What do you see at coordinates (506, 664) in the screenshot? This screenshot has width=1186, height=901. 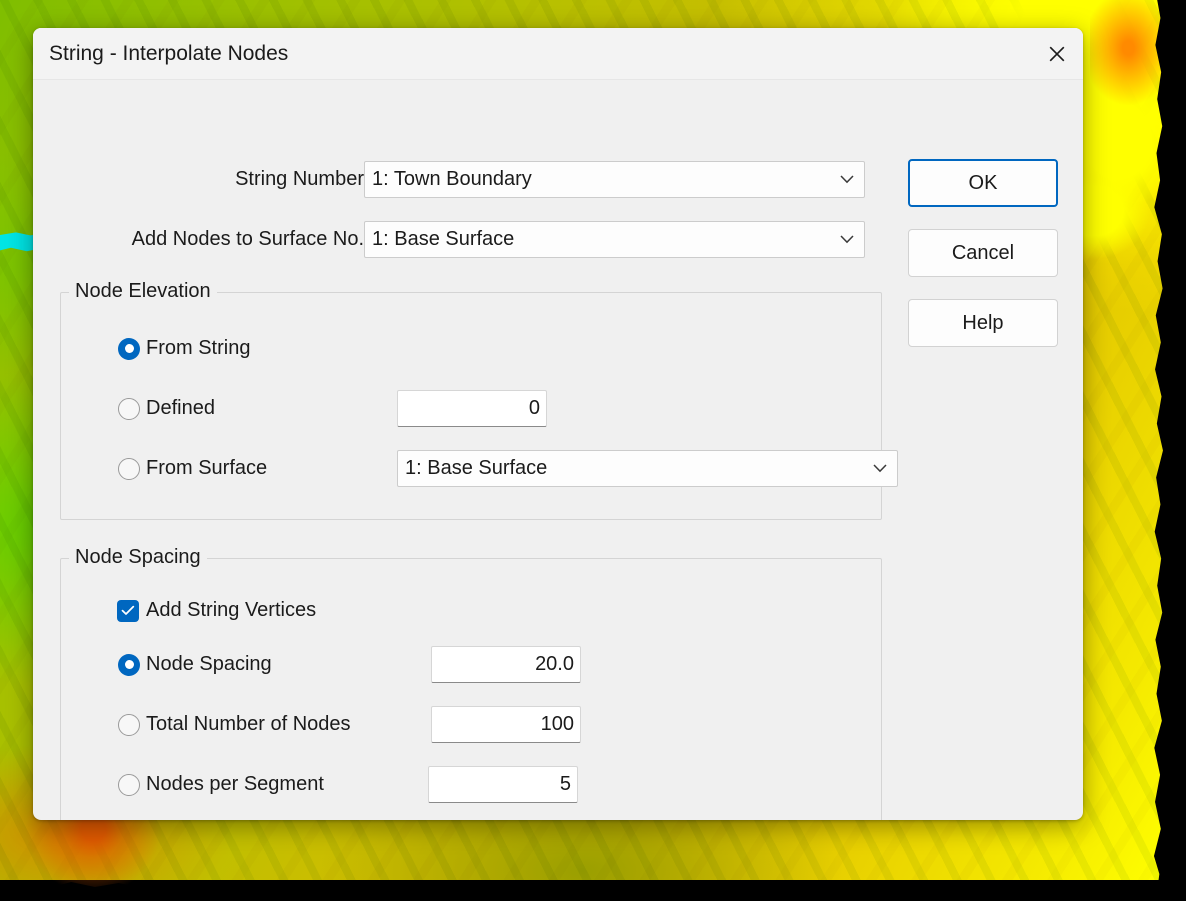 I see `node-spacing-input: 20.0` at bounding box center [506, 664].